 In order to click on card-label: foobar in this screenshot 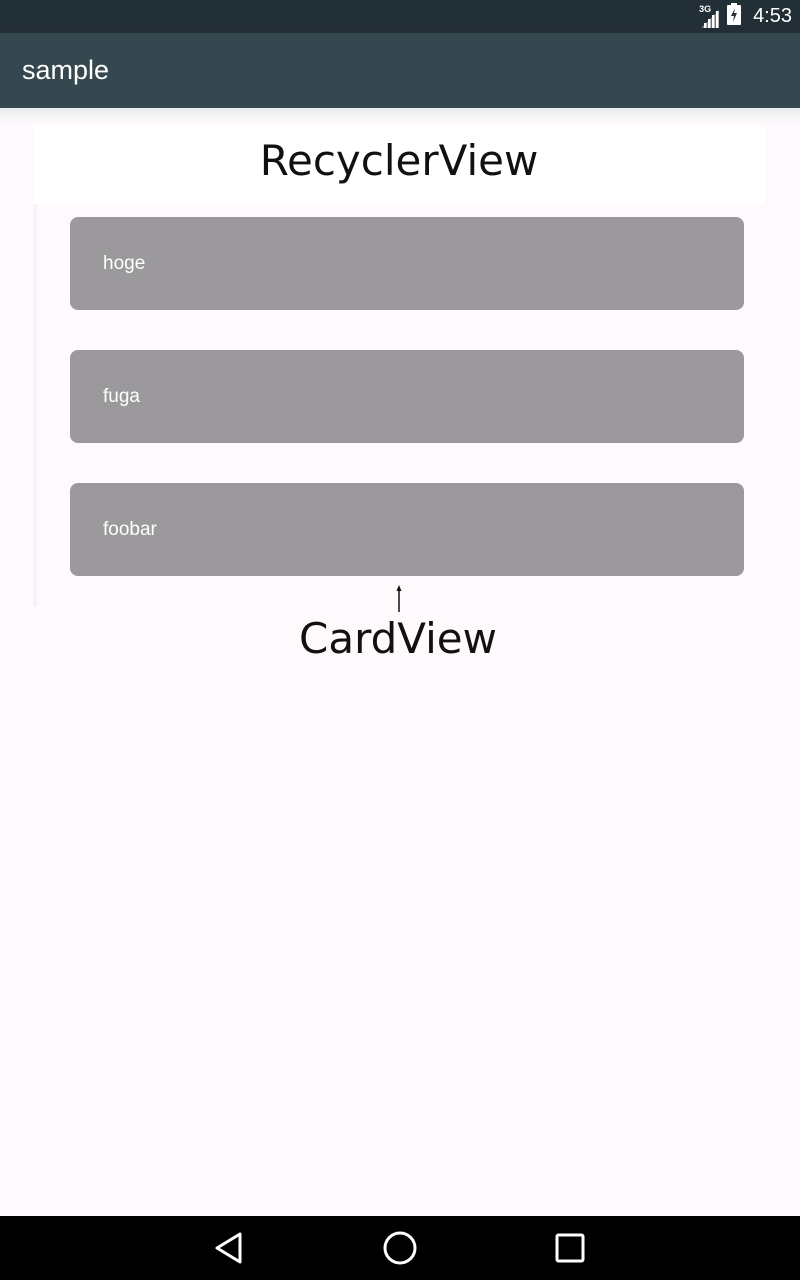, I will do `click(130, 529)`.